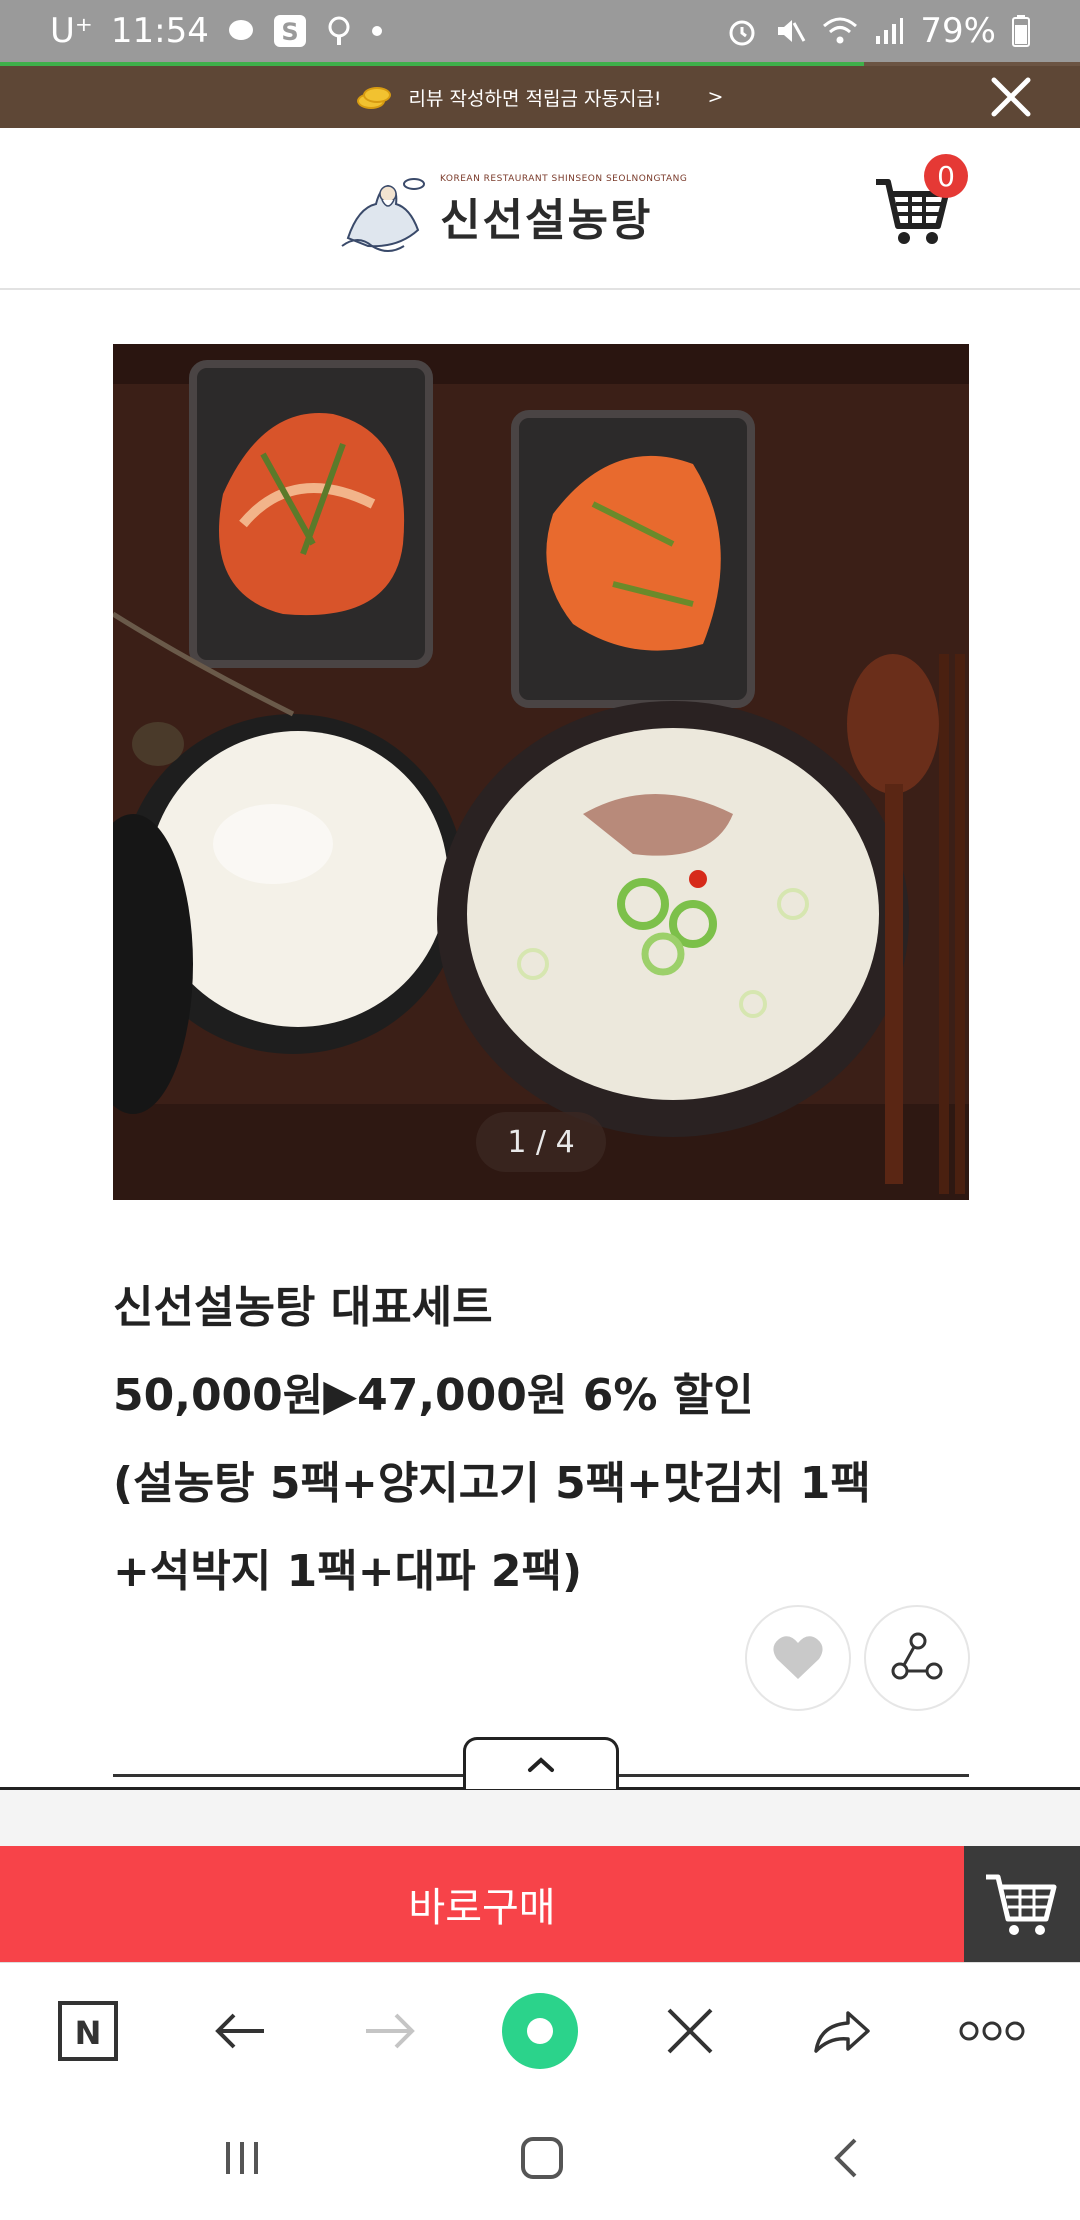 Image resolution: width=1080 pixels, height=2220 pixels. What do you see at coordinates (846, 2158) in the screenshot?
I see `back-icon` at bounding box center [846, 2158].